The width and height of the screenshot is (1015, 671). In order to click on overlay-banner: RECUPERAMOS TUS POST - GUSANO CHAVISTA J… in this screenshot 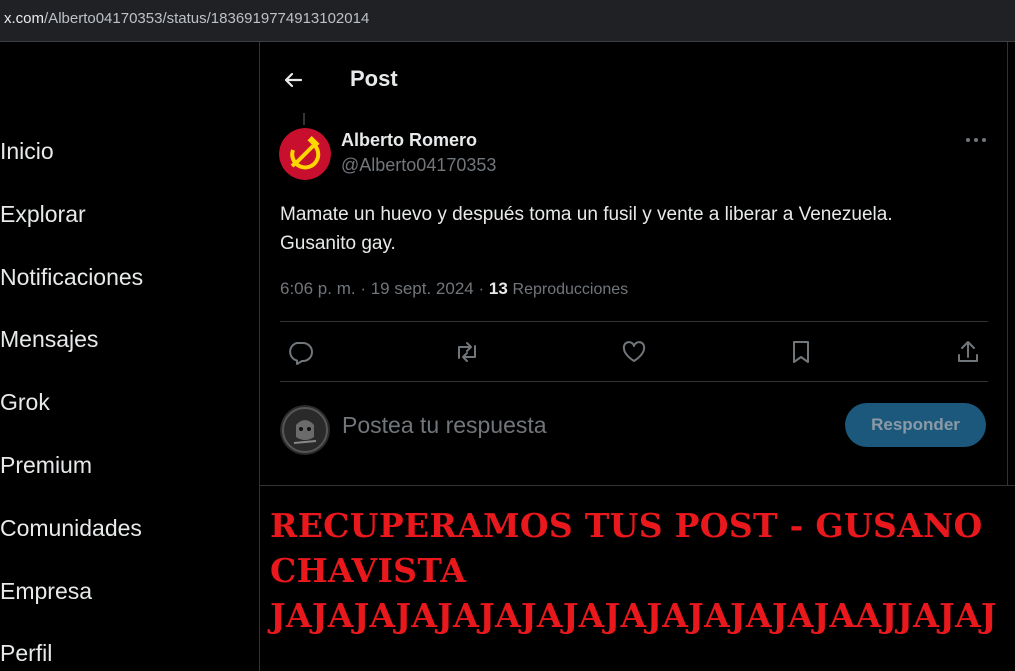, I will do `click(637, 570)`.